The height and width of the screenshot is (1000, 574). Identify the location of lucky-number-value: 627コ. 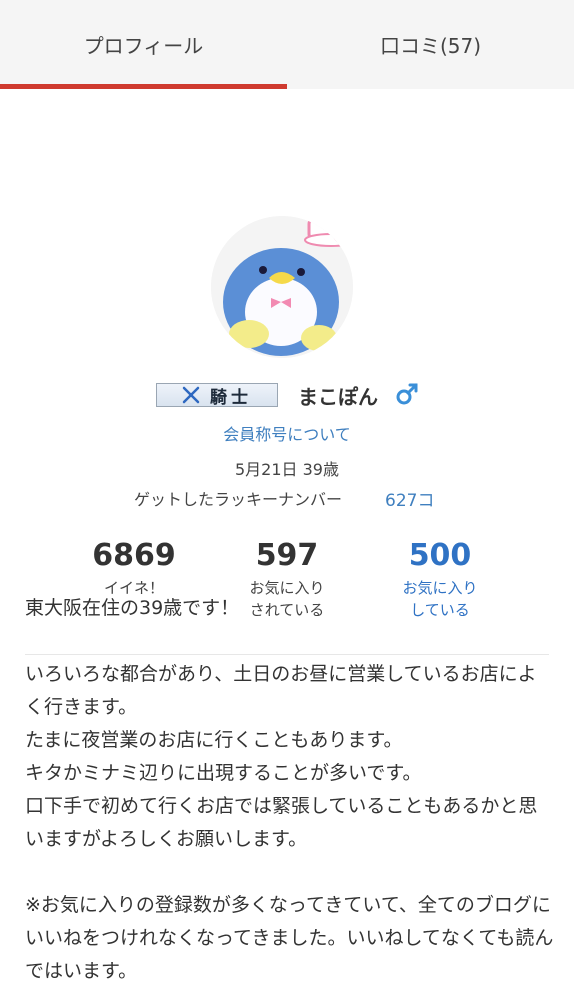
(409, 498).